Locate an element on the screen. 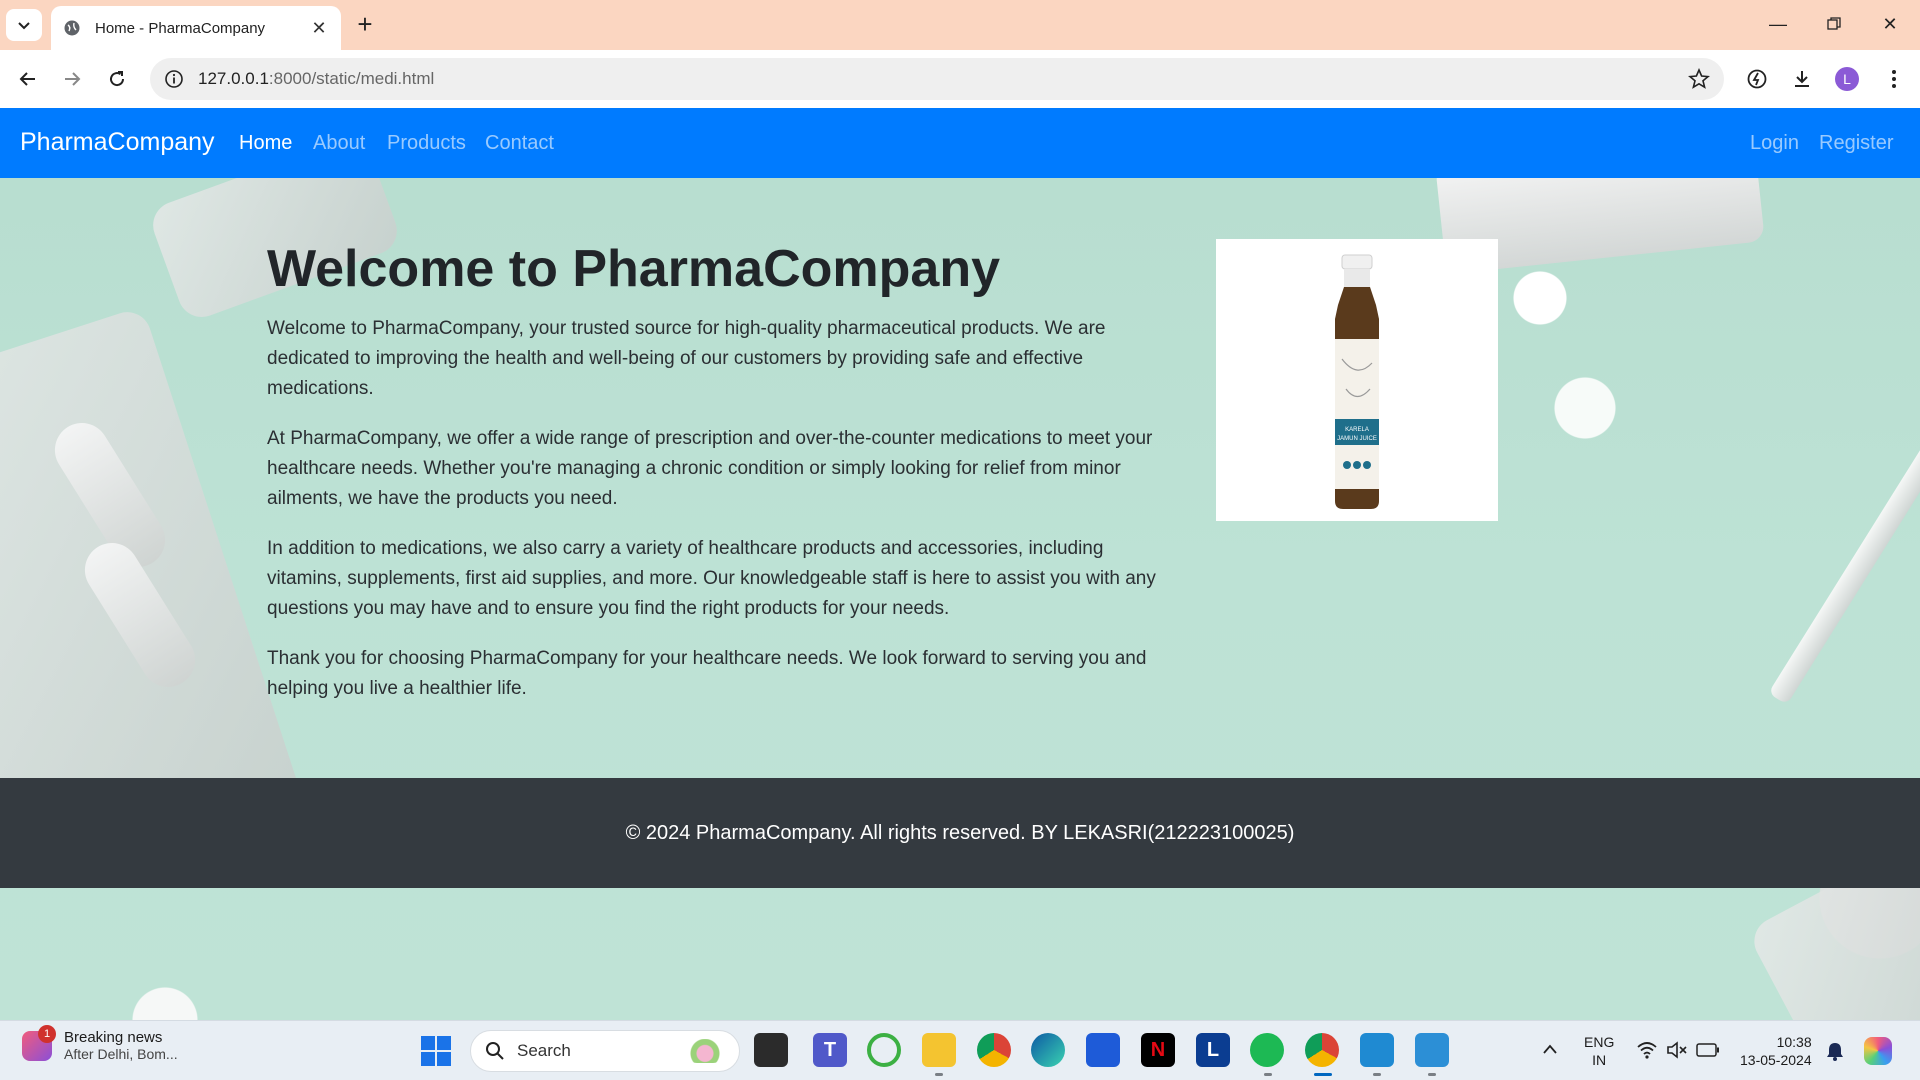  minimize-button: — is located at coordinates (1778, 24).